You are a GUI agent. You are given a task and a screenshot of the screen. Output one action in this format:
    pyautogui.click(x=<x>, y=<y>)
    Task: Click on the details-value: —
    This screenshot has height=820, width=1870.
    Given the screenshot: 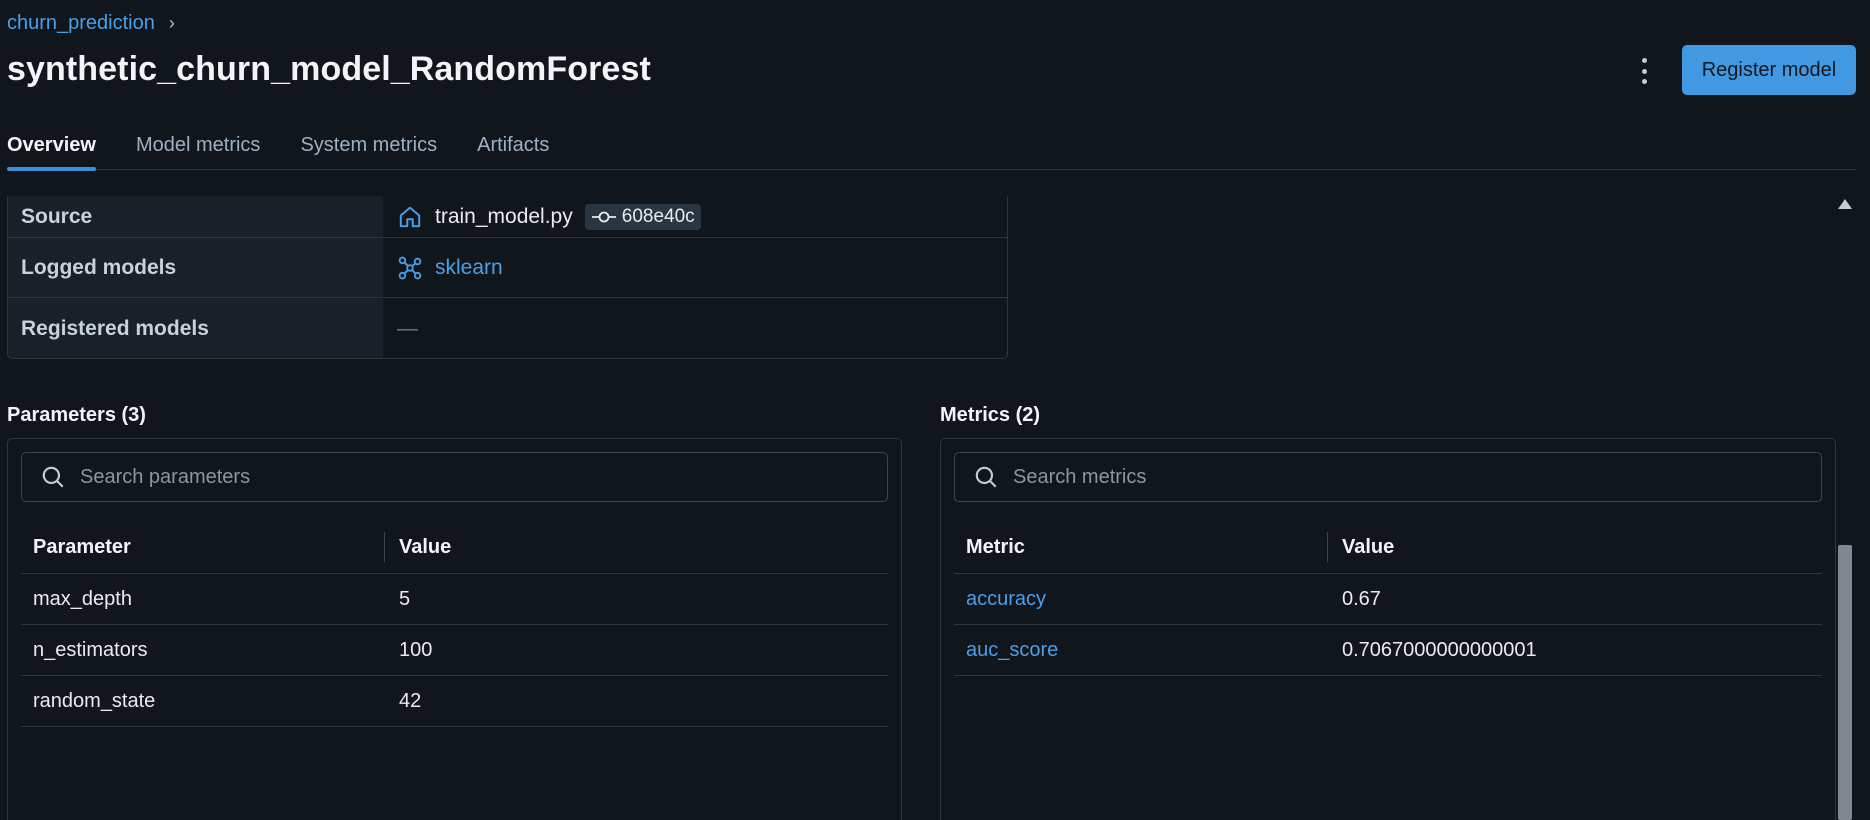 What is the action you would take?
    pyautogui.click(x=695, y=328)
    